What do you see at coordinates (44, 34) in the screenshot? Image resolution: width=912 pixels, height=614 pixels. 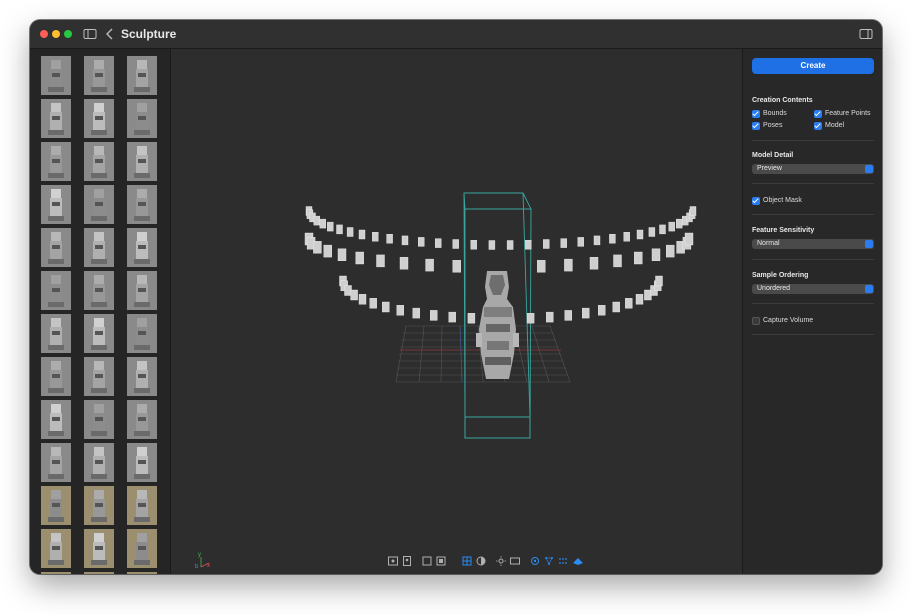 I see `close-window-button` at bounding box center [44, 34].